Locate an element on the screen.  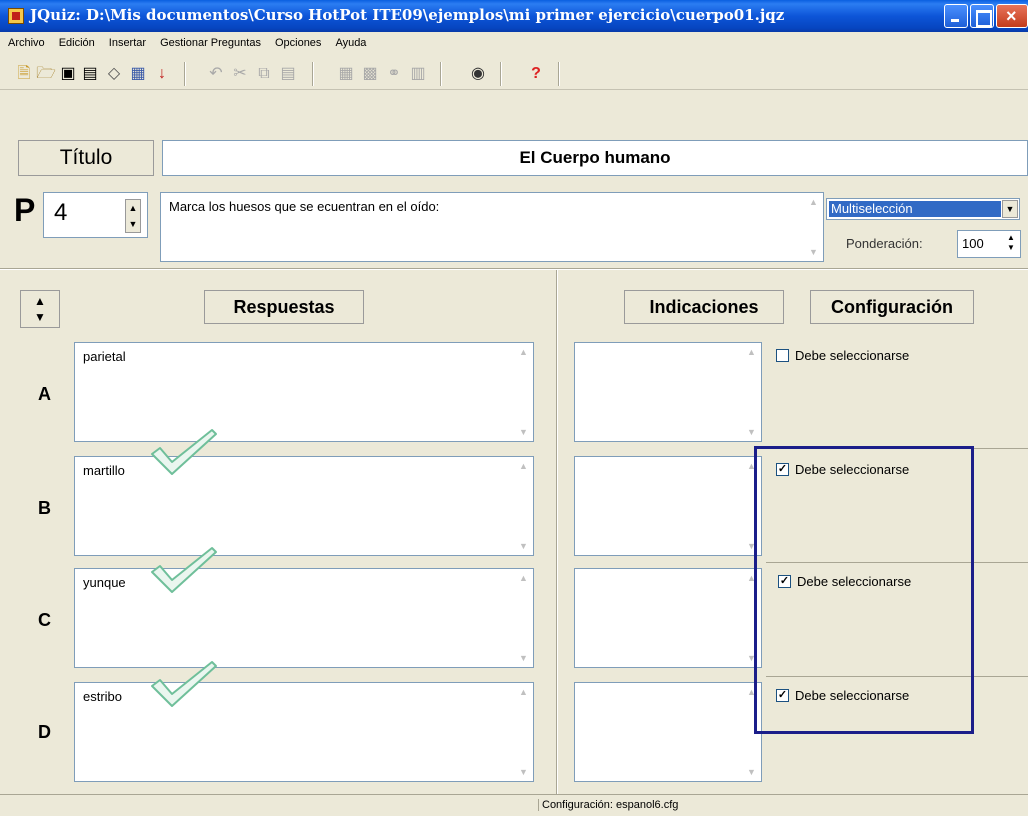
menu-opciones: Opciones is located at coordinates (298, 43).